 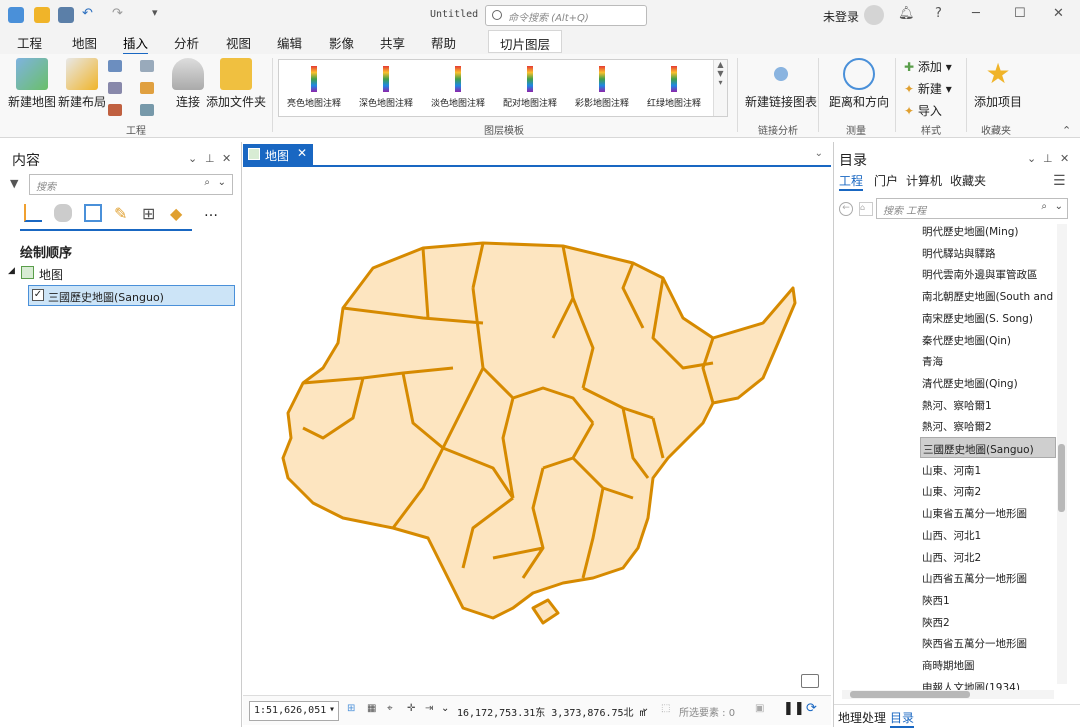 I want to click on connect-button: 连接, so click(x=188, y=84).